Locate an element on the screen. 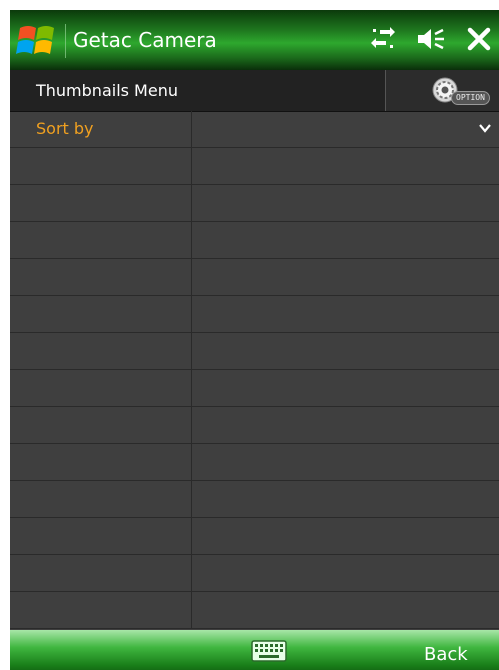 The width and height of the screenshot is (499, 670). app-title: Getac Camera is located at coordinates (145, 40).